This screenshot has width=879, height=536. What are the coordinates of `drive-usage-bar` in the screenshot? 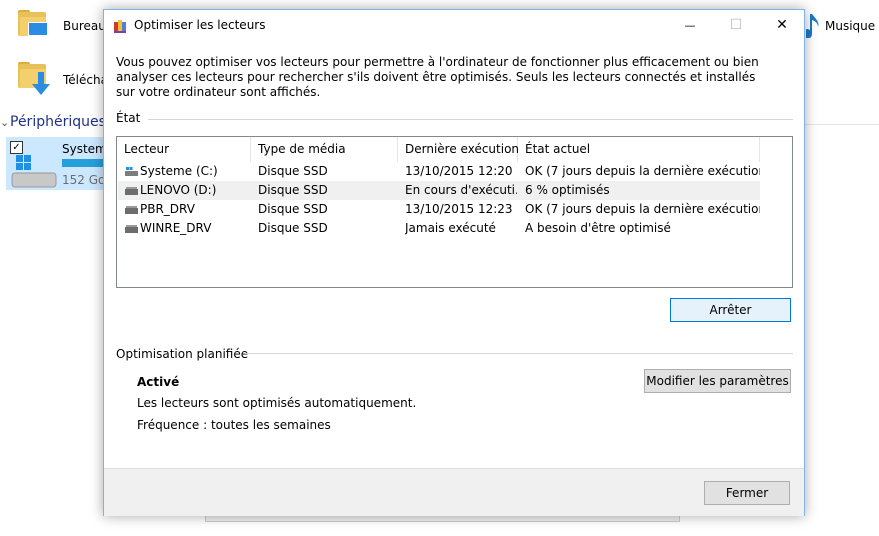 It's located at (84, 163).